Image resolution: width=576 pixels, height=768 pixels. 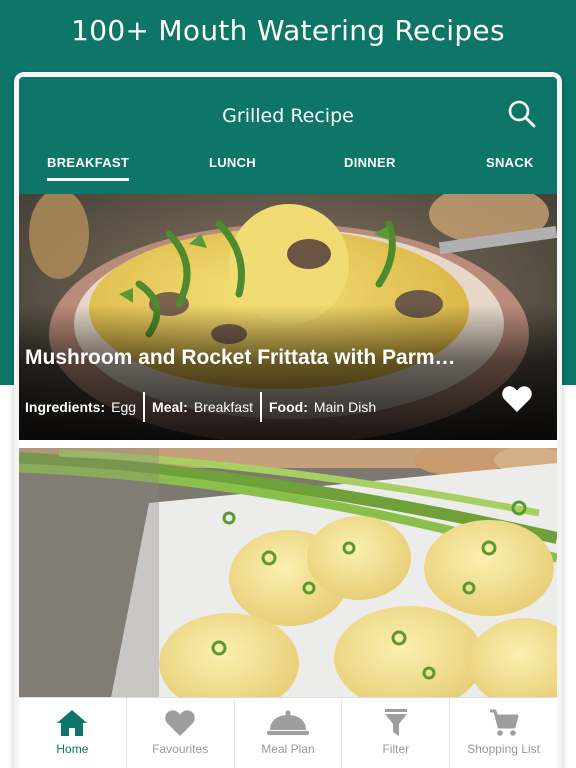 I want to click on nav-meal-plan: Meal Plan, so click(x=289, y=733).